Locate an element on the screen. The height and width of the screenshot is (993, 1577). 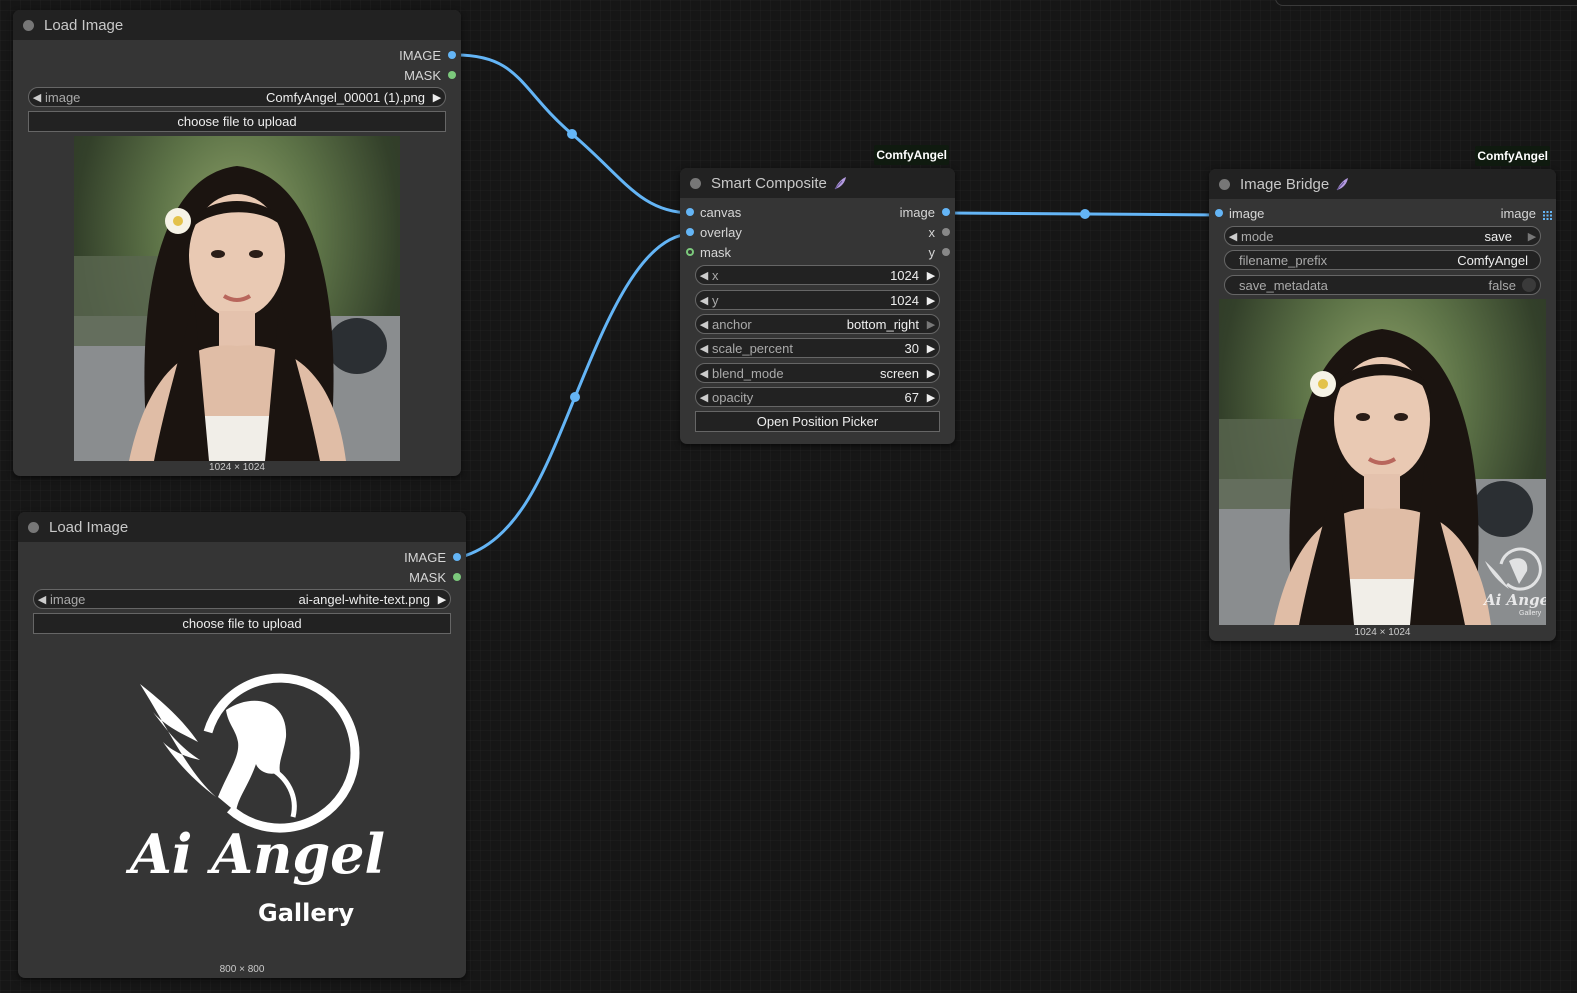
opacity-widget: ◀ opacity 67 ▶ is located at coordinates (817, 397).